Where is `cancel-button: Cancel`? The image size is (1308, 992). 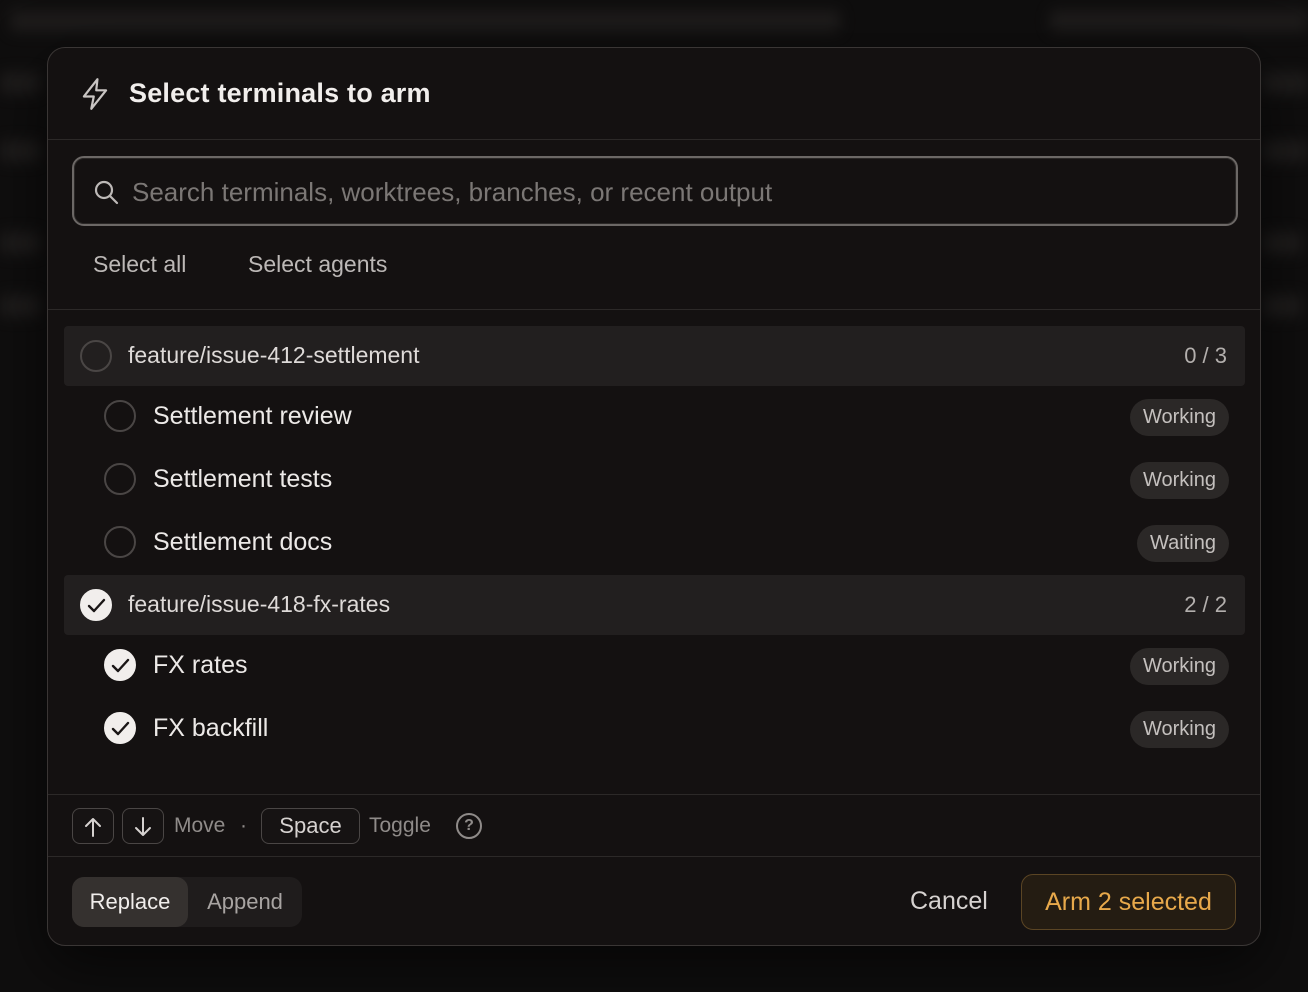
cancel-button: Cancel is located at coordinates (949, 901).